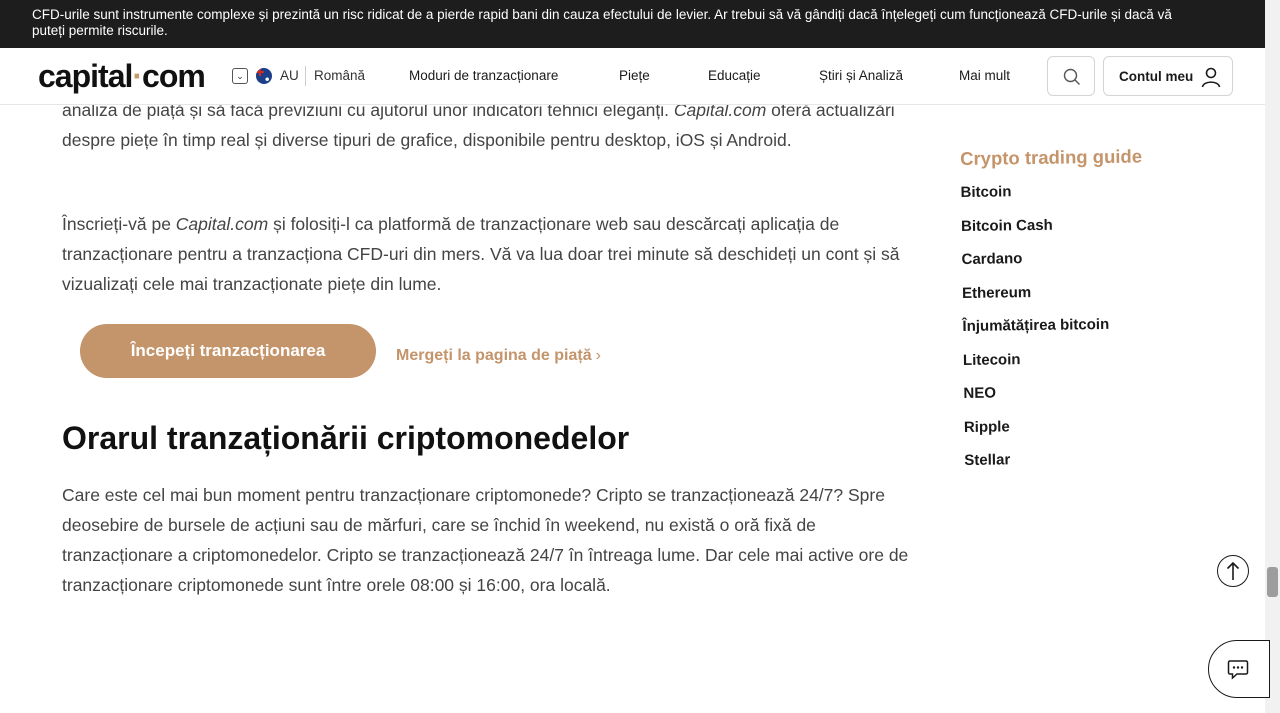 The width and height of the screenshot is (1280, 713). I want to click on region-divider, so click(305, 76).